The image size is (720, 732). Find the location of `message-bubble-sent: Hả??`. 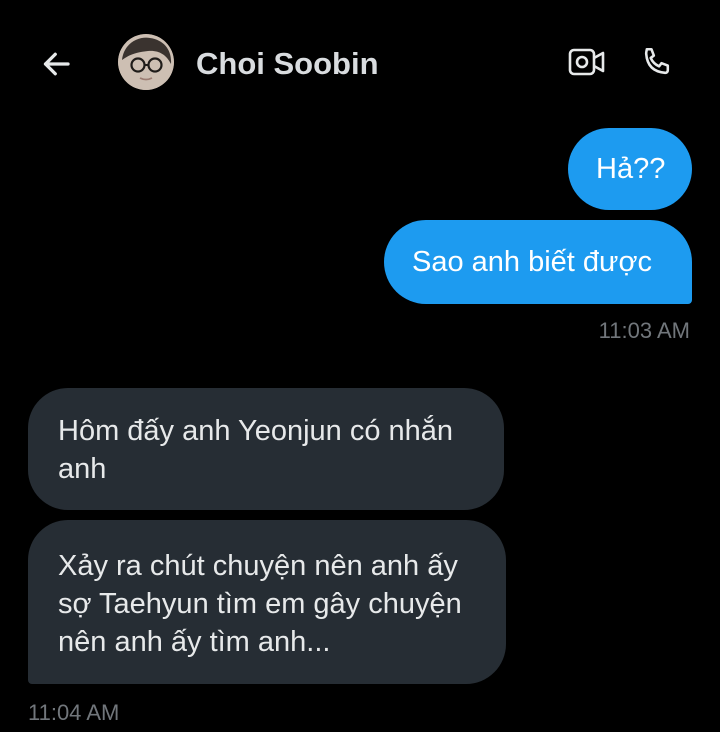

message-bubble-sent: Hả?? is located at coordinates (630, 169).